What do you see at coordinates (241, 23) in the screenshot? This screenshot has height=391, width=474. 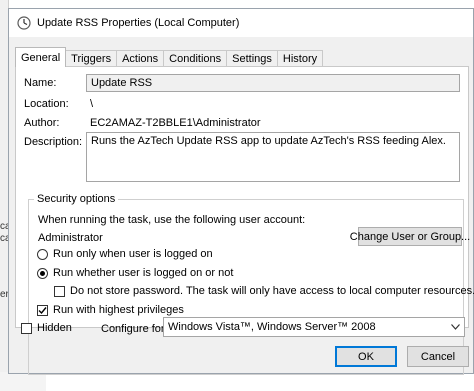 I see `title-bar: Update RSS Properties (Local Computer)` at bounding box center [241, 23].